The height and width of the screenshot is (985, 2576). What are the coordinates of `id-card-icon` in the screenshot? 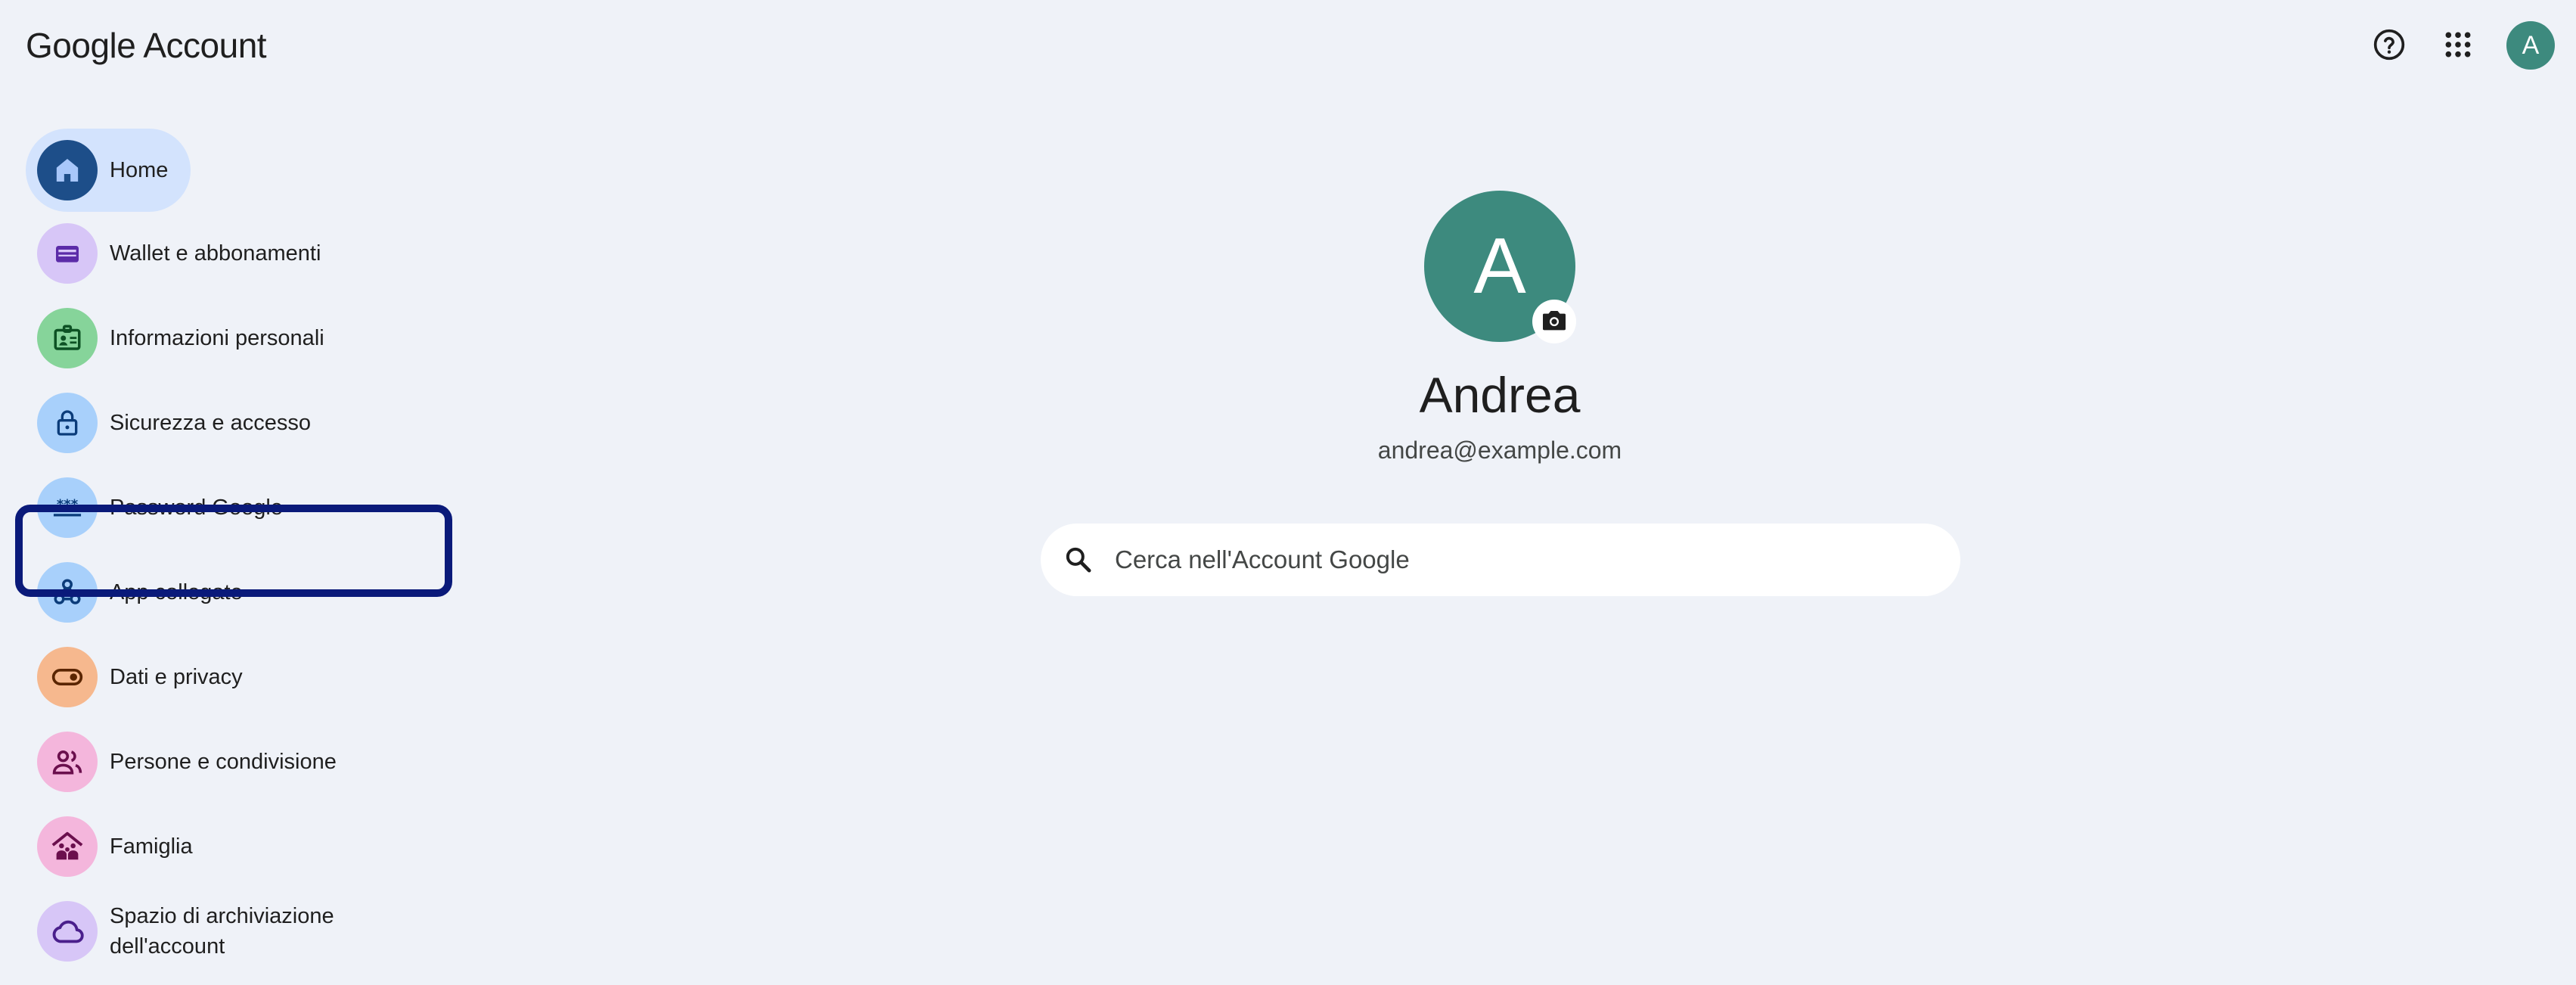 It's located at (67, 338).